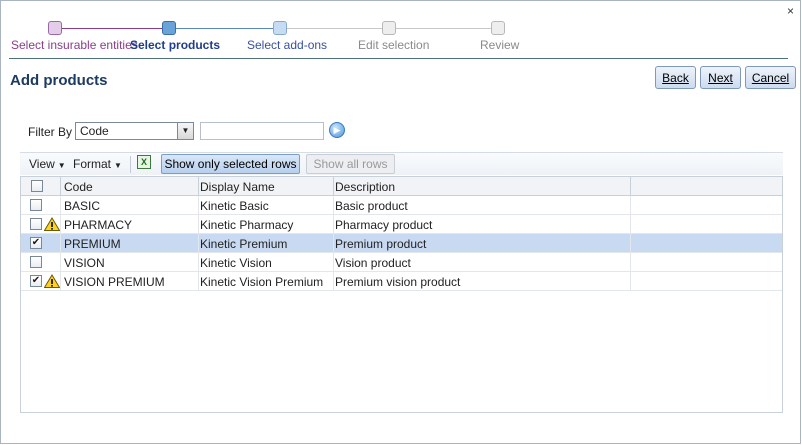 The width and height of the screenshot is (802, 445). I want to click on filter-by-label: Filter By, so click(50, 132).